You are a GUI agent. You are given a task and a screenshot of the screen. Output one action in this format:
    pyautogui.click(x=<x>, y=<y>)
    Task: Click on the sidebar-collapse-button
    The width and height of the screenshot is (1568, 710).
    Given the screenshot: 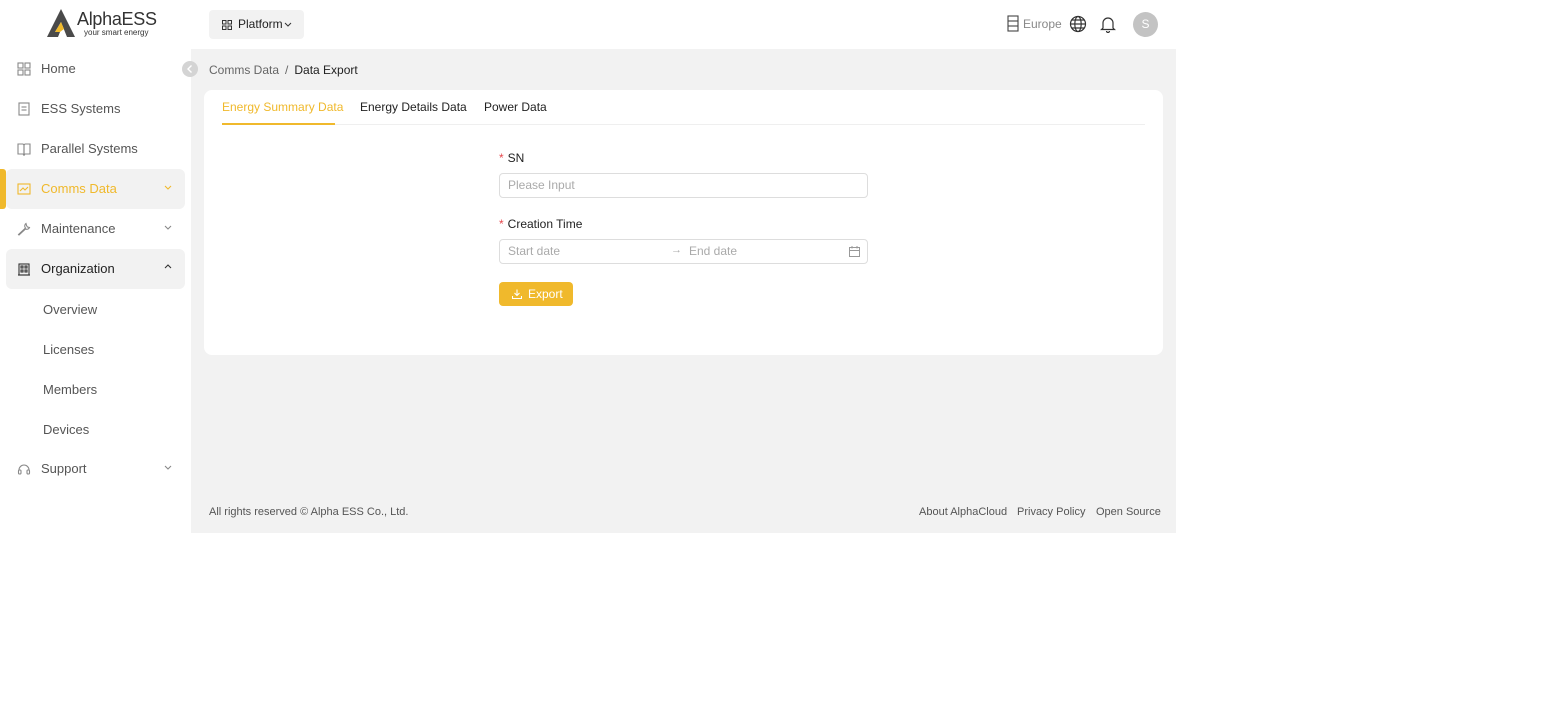 What is the action you would take?
    pyautogui.click(x=190, y=69)
    